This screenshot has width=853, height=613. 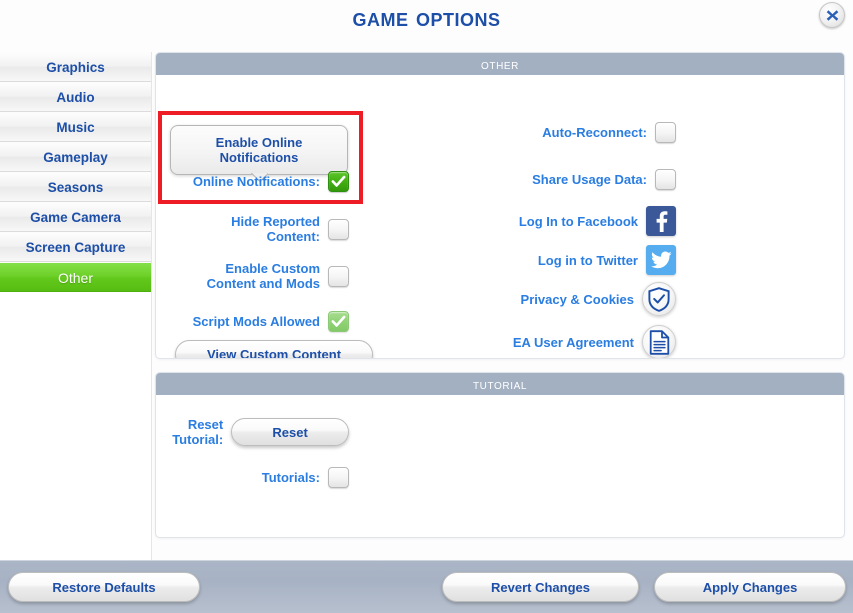 I want to click on twitter-icon, so click(x=661, y=260).